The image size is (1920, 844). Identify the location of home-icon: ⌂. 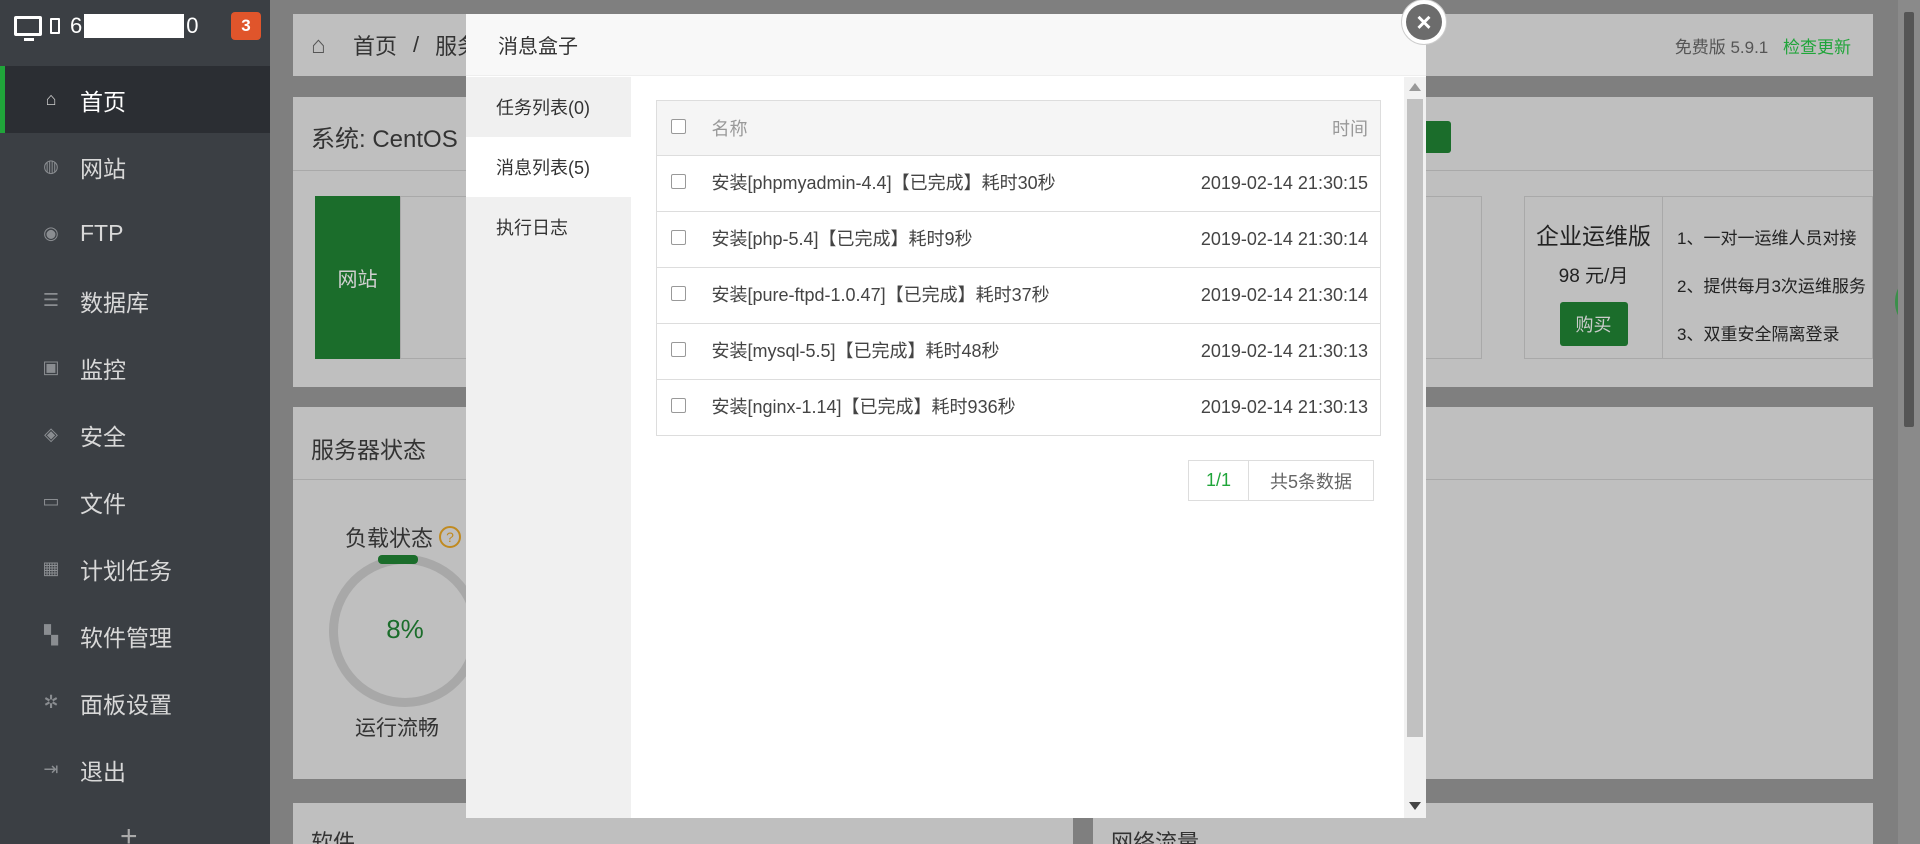
(325, 45).